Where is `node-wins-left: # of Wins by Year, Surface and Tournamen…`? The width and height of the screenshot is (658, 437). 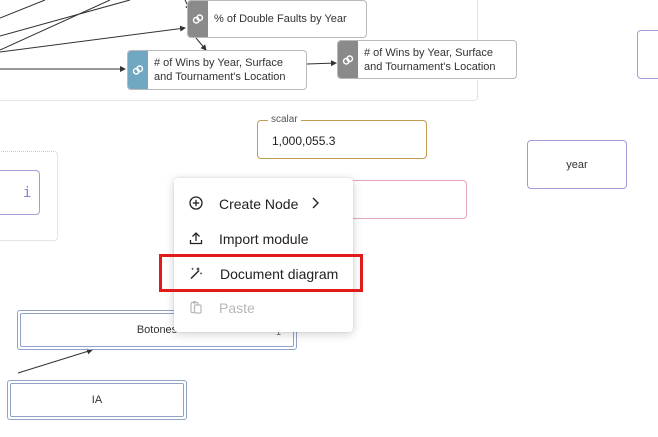 node-wins-left: # of Wins by Year, Surface and Tournamen… is located at coordinates (217, 70).